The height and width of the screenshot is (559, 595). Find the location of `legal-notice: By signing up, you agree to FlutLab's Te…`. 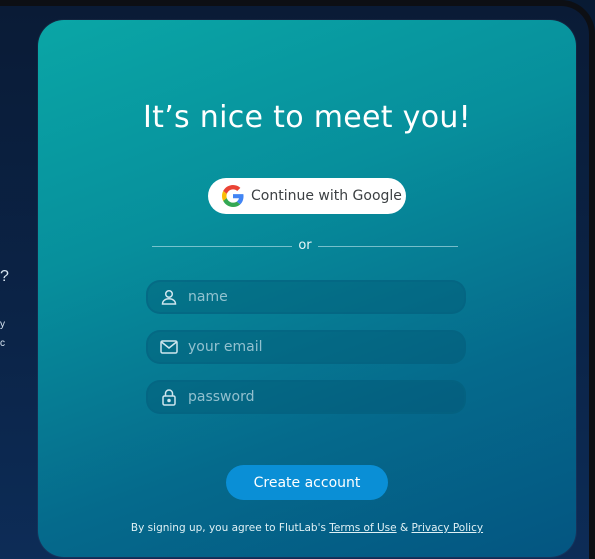

legal-notice: By signing up, you agree to FlutLab's Te… is located at coordinates (307, 528).